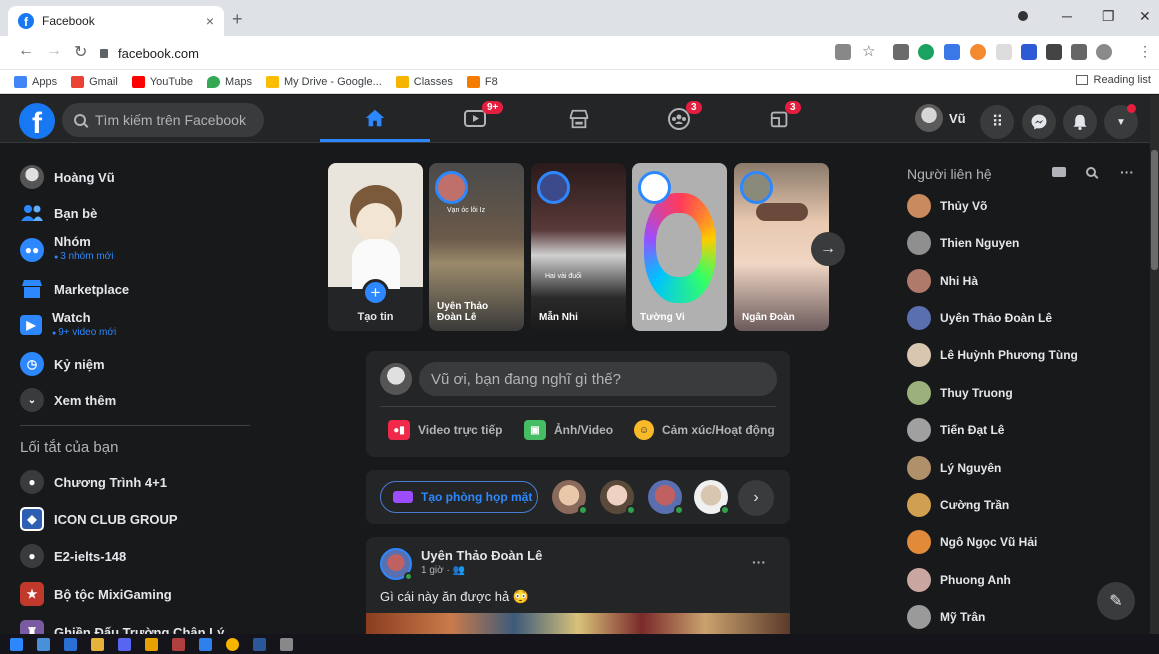 This screenshot has width=1159, height=654. What do you see at coordinates (1059, 172) in the screenshot?
I see `video-call-button` at bounding box center [1059, 172].